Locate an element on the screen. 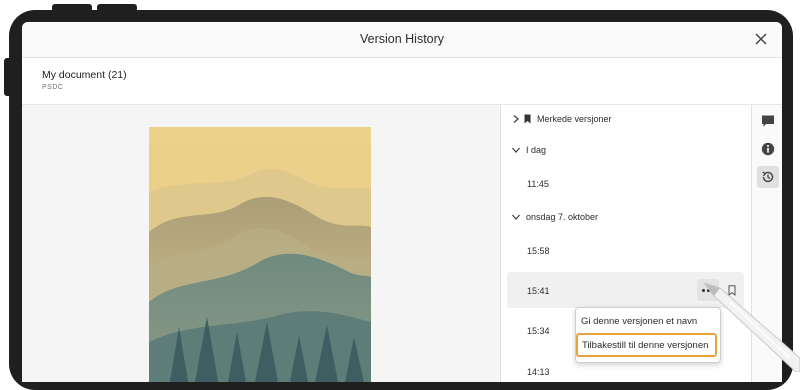  close-icon is located at coordinates (761, 39).